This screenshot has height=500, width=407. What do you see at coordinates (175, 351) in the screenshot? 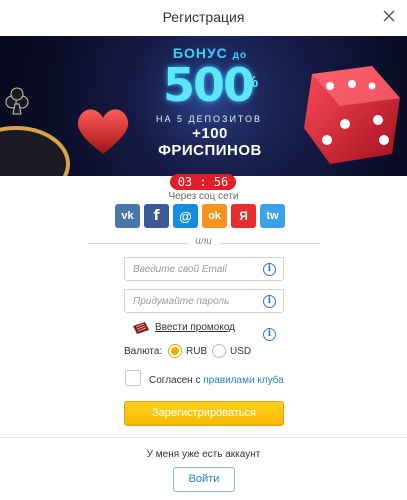
I see `currency-radio-rub` at bounding box center [175, 351].